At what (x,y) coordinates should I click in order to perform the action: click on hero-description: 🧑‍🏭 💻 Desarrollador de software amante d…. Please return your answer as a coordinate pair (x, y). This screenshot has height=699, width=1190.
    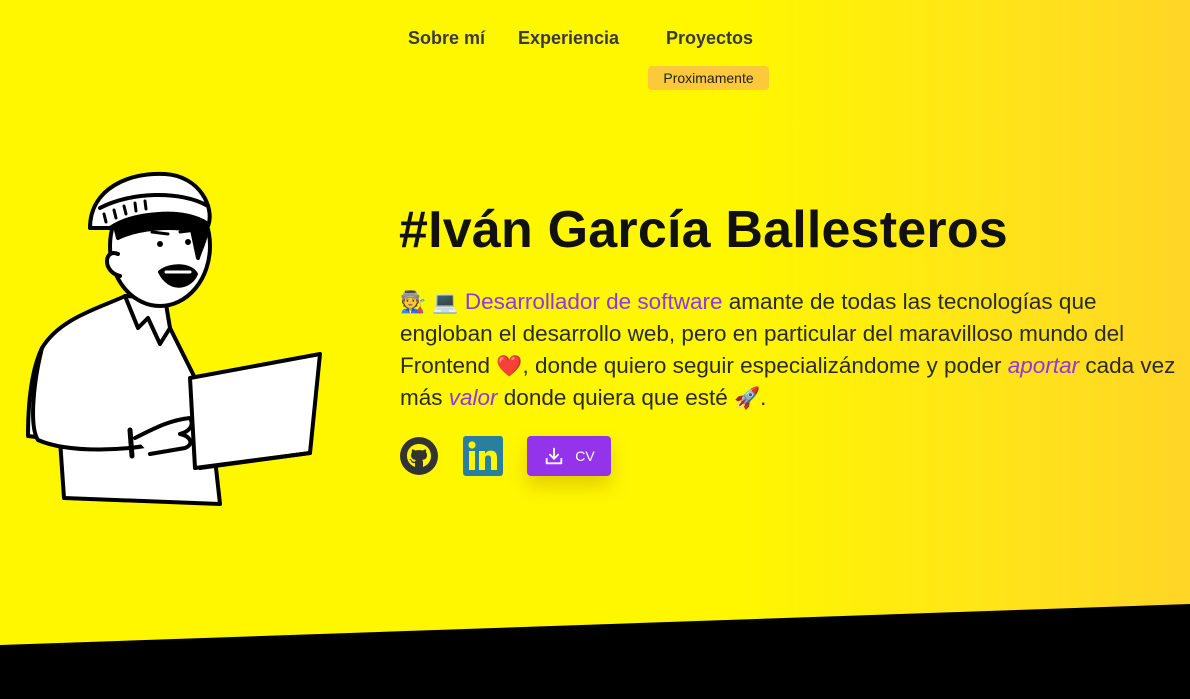
    Looking at the image, I should click on (792, 350).